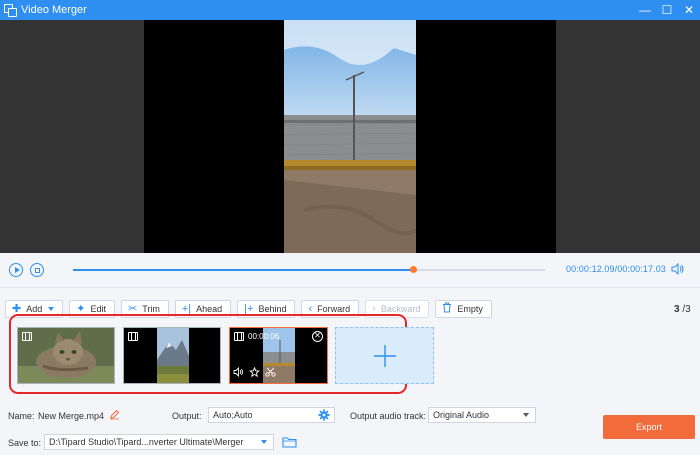 The height and width of the screenshot is (455, 700). I want to click on add-clip-tile, so click(384, 355).